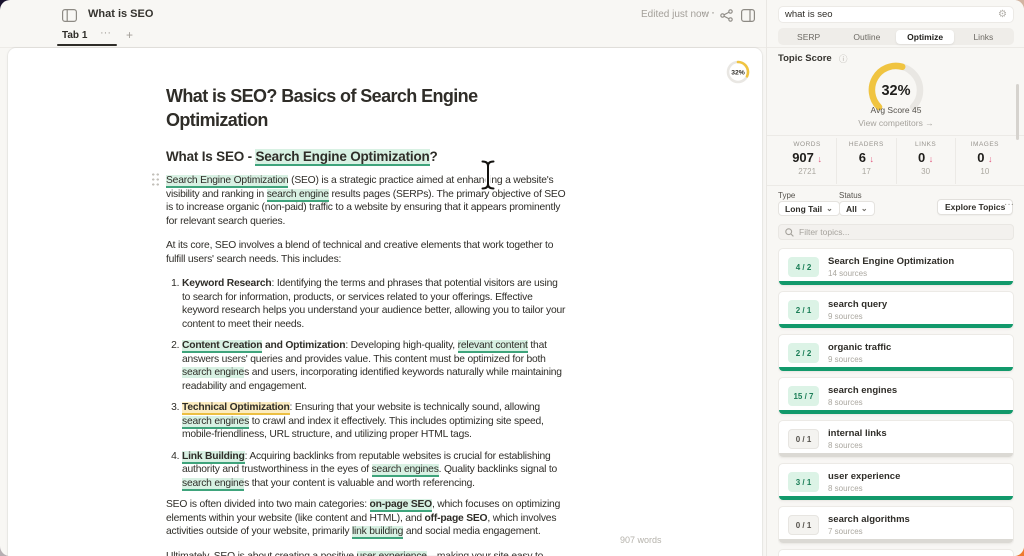 This screenshot has width=1024, height=556. What do you see at coordinates (726, 15) in the screenshot?
I see `share-icon` at bounding box center [726, 15].